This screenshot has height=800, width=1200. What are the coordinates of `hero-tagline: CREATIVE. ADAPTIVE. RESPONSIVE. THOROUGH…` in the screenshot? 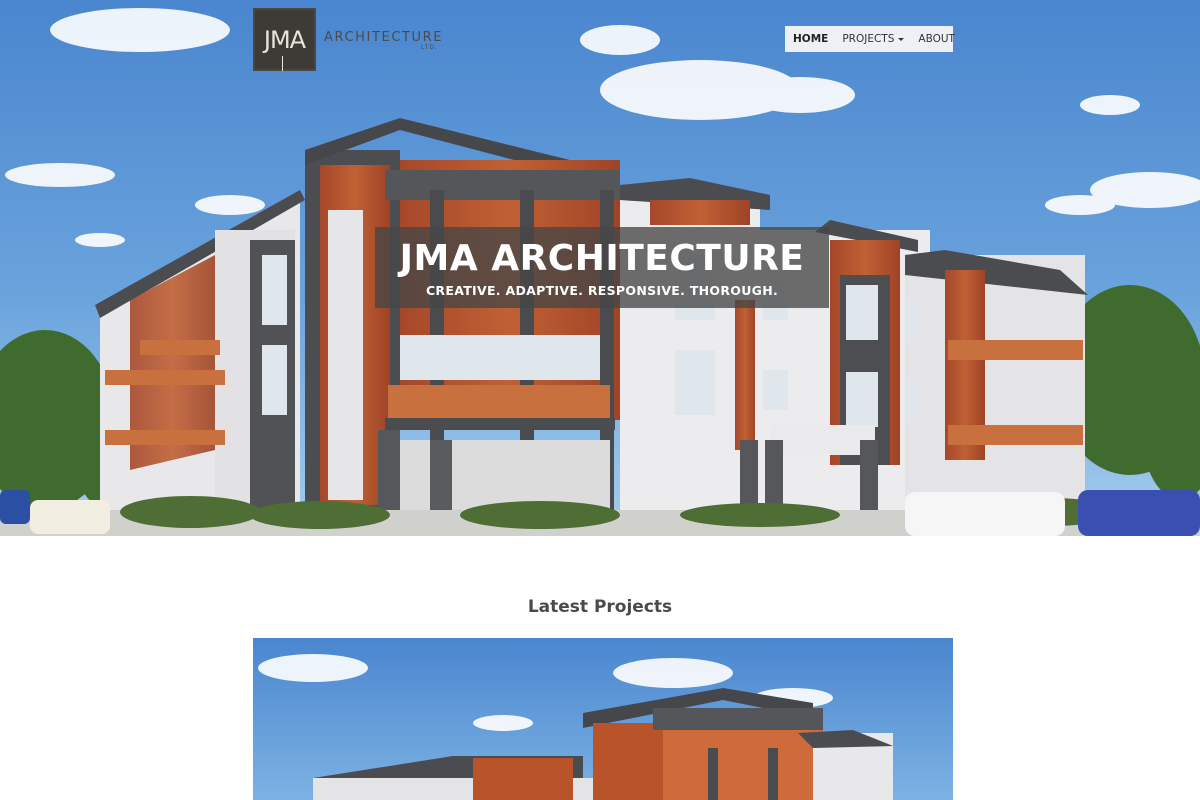 It's located at (602, 290).